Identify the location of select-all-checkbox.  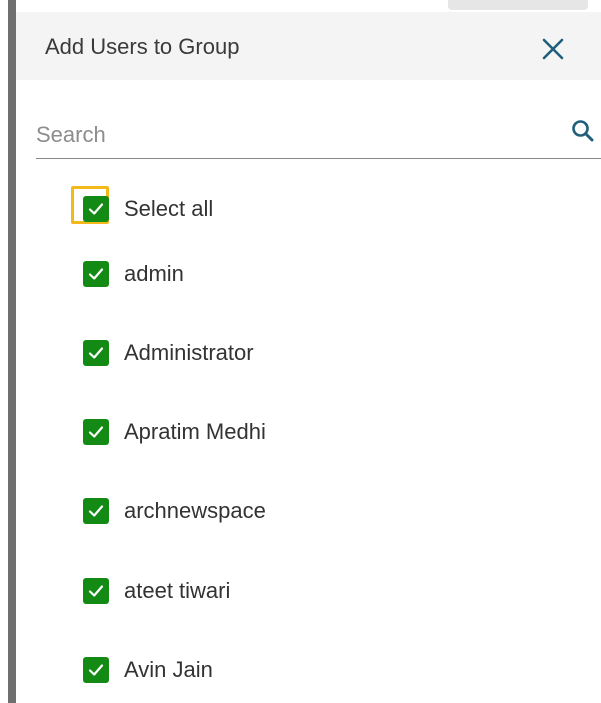
(96, 209).